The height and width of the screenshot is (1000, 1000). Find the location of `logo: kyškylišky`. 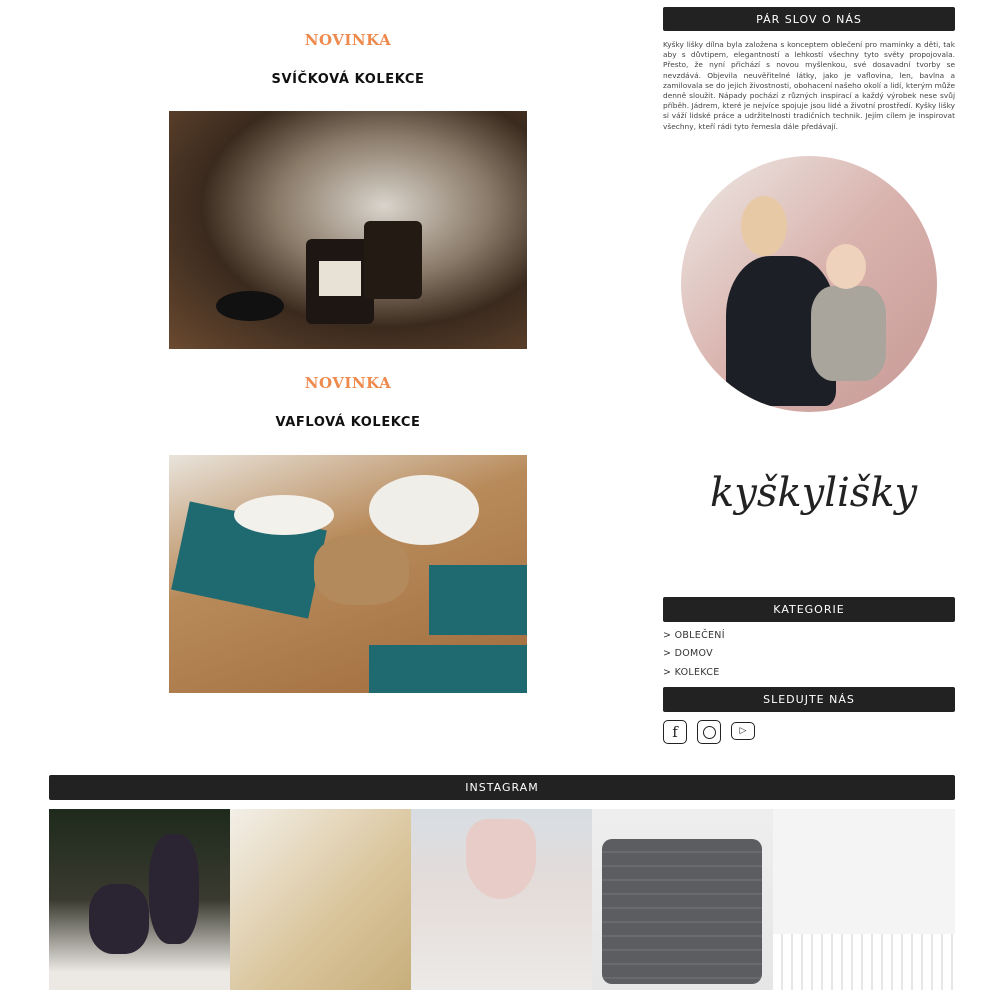

logo: kyškylišky is located at coordinates (814, 493).